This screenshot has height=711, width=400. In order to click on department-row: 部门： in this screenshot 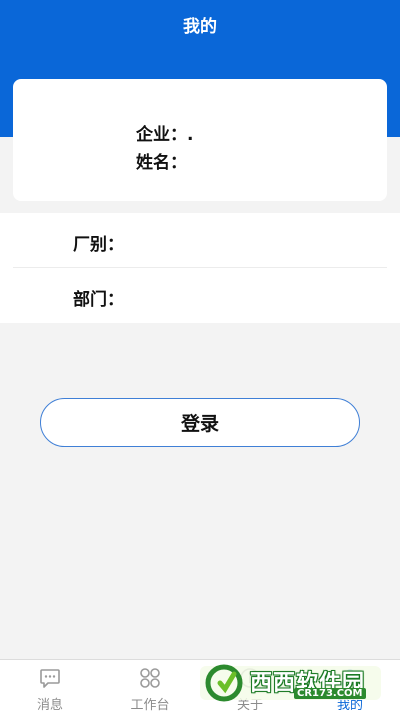, I will do `click(200, 295)`.